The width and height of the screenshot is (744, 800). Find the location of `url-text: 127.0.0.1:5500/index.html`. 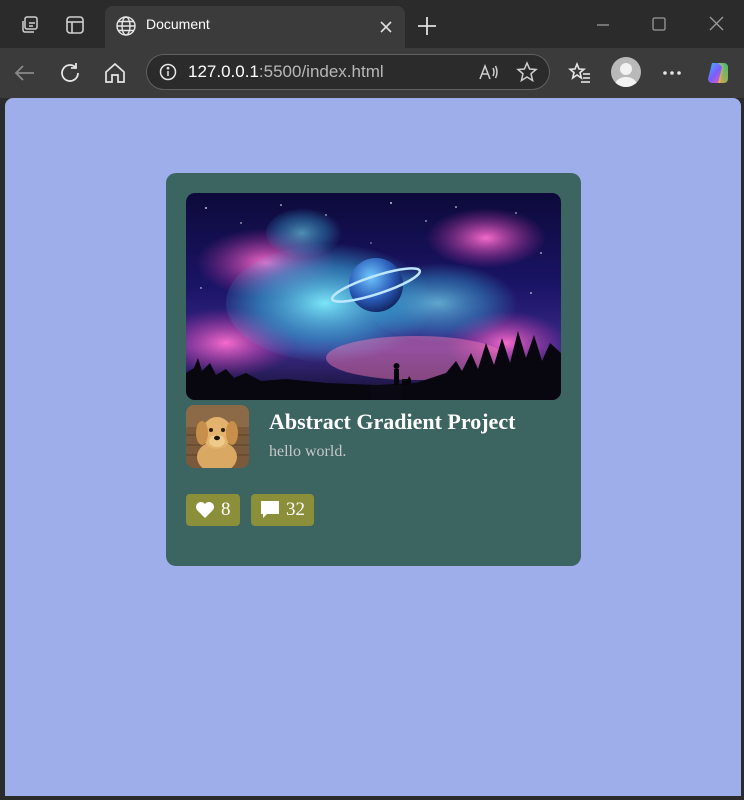

url-text: 127.0.0.1:5500/index.html is located at coordinates (286, 72).